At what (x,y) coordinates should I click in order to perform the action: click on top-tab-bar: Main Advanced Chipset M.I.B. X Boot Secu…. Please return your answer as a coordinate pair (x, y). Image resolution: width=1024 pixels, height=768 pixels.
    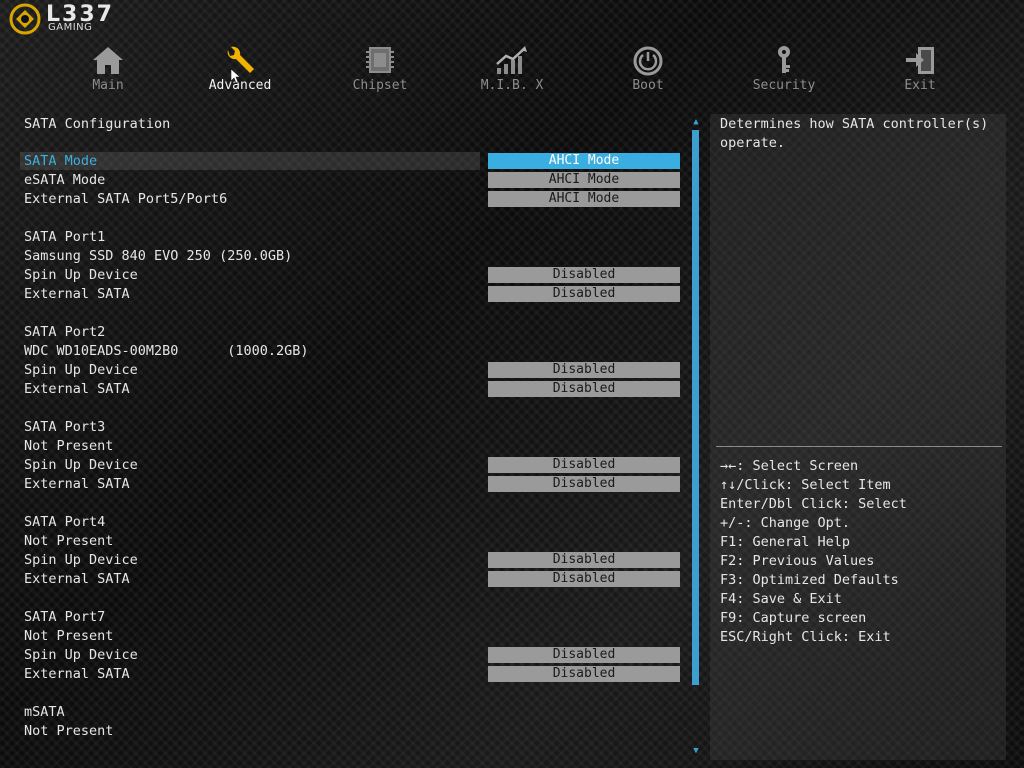
    Looking at the image, I should click on (512, 70).